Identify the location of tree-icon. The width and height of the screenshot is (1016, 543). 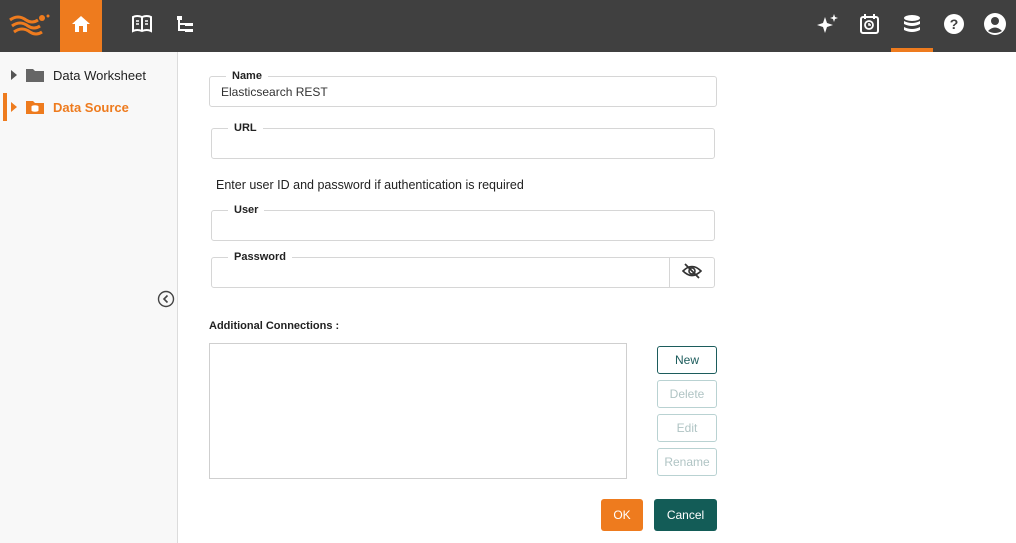
(185, 26).